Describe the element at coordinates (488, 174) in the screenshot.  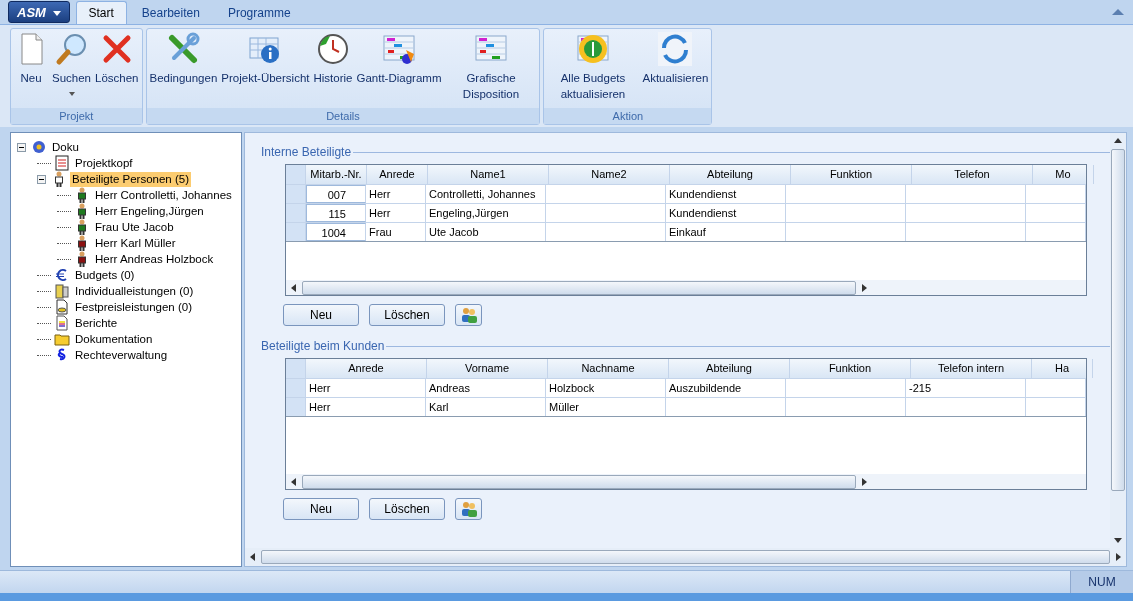
I see `column-header: Name1` at that location.